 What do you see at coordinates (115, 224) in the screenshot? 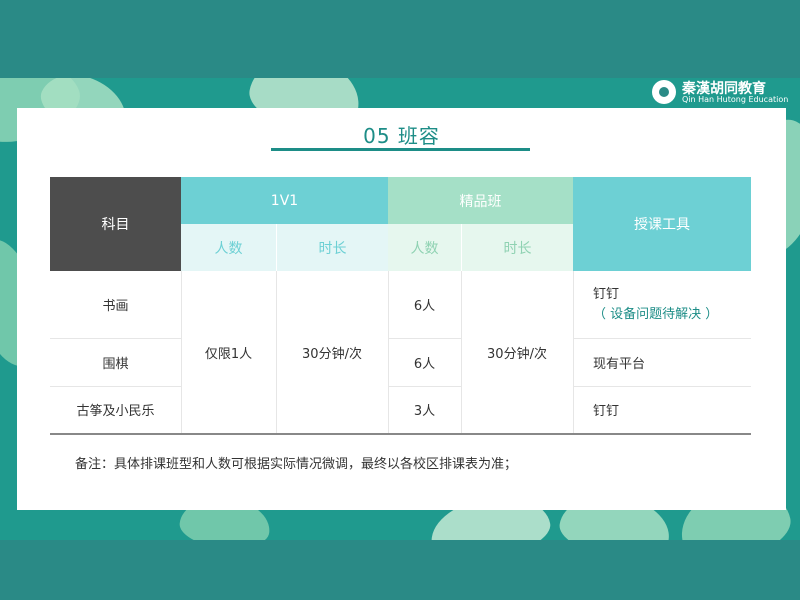
I see `header-subject: 科目` at bounding box center [115, 224].